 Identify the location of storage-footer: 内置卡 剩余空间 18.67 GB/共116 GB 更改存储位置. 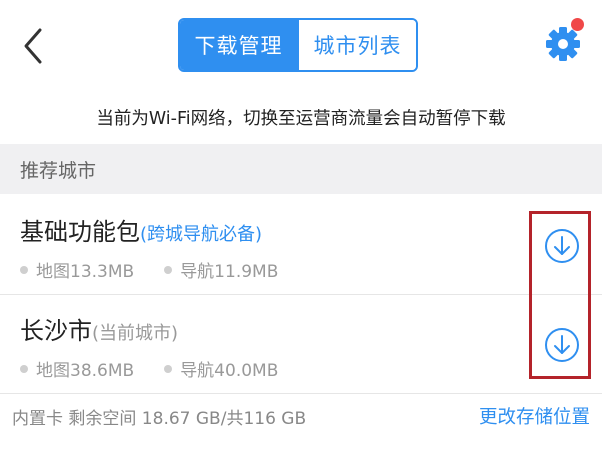
(301, 416).